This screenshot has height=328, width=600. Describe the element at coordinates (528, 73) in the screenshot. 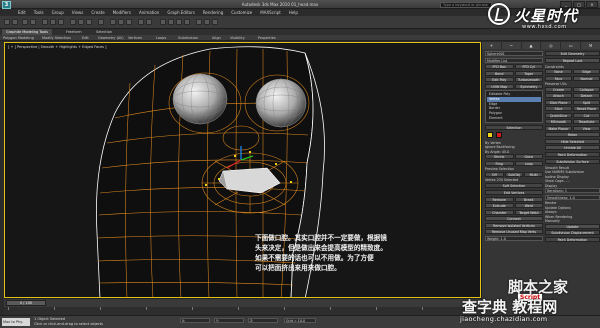

I see `taper-button: Taper` at that location.